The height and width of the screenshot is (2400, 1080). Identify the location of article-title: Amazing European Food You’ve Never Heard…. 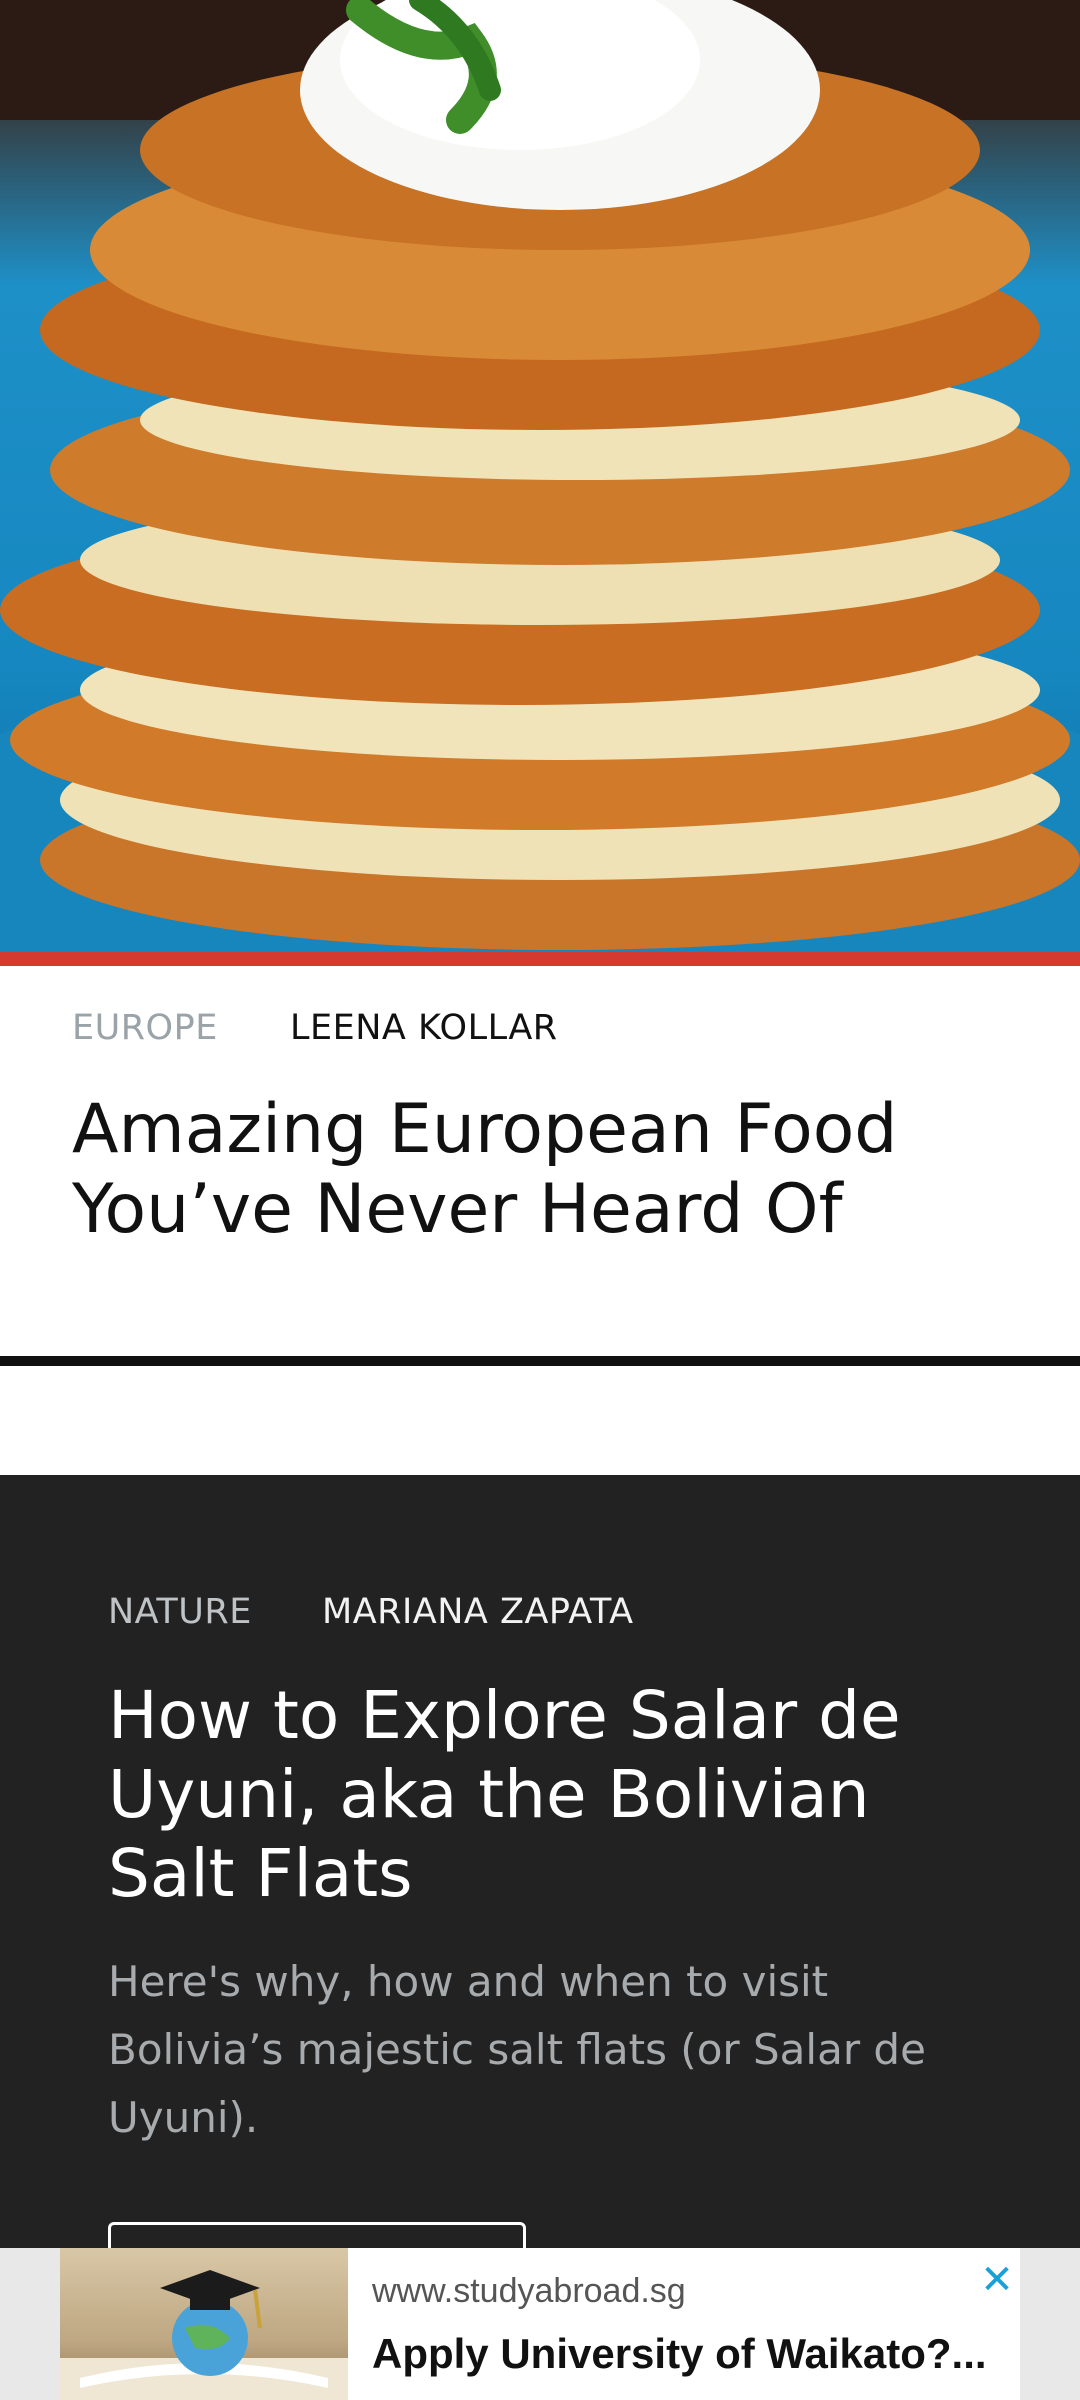
(552, 1170).